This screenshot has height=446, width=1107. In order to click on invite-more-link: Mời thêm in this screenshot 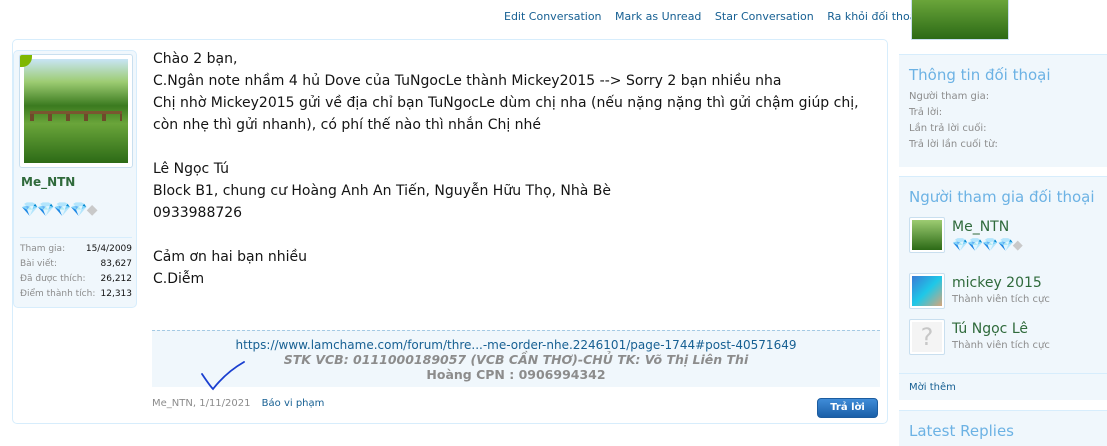, I will do `click(1003, 387)`.